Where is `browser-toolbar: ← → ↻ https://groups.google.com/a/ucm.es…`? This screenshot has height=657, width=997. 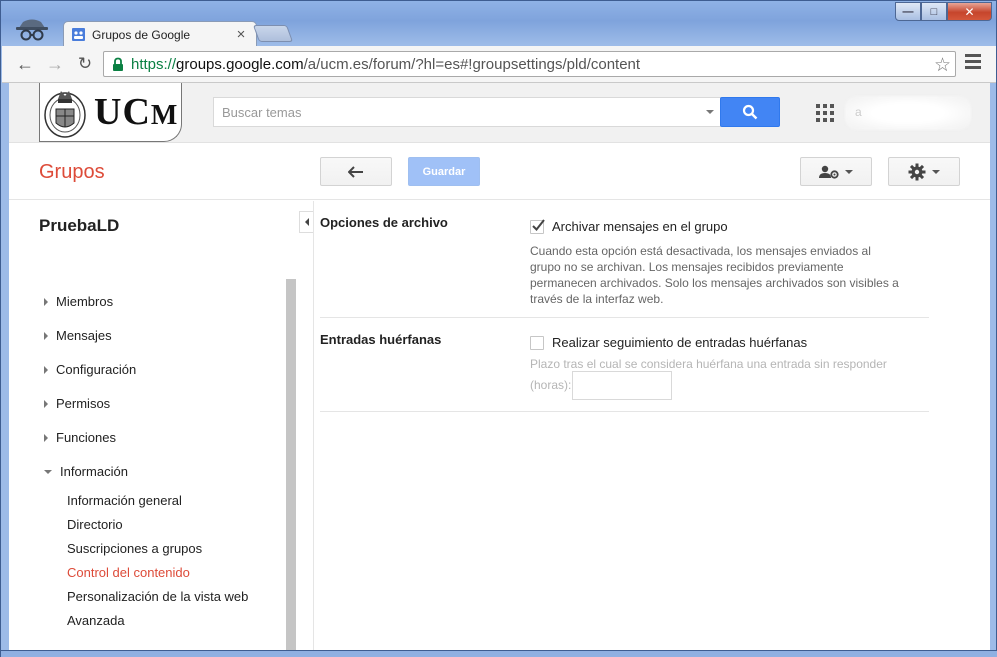 browser-toolbar: ← → ↻ https://groups.google.com/a/ucm.es… is located at coordinates (499, 64).